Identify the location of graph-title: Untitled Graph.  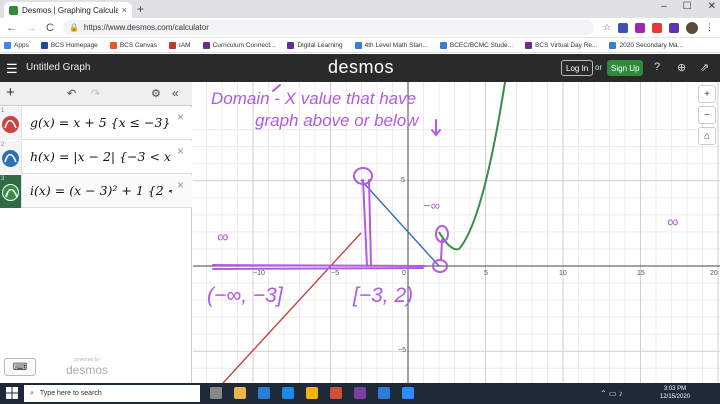
(58, 67).